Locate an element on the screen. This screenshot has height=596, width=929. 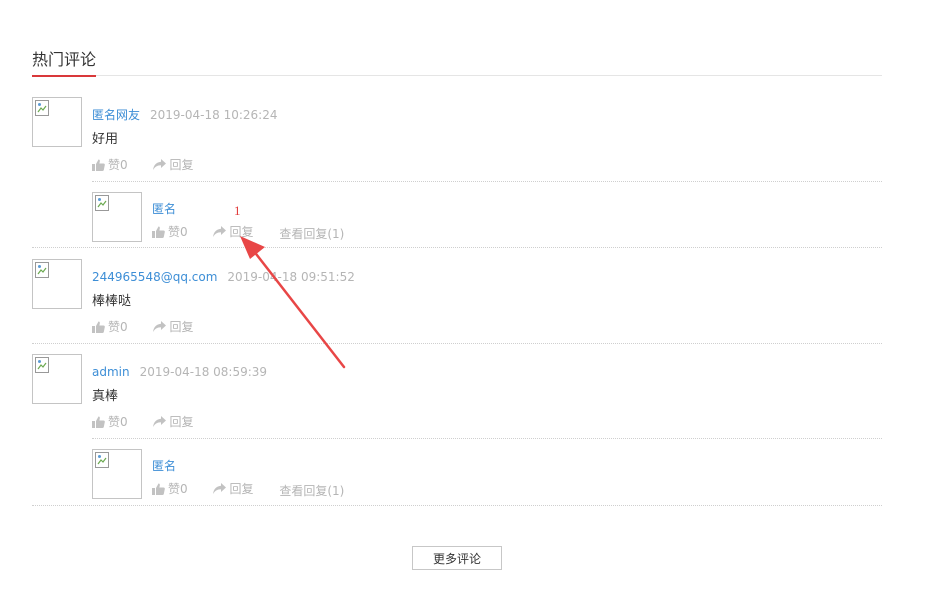
comment-author: admin is located at coordinates (111, 372).